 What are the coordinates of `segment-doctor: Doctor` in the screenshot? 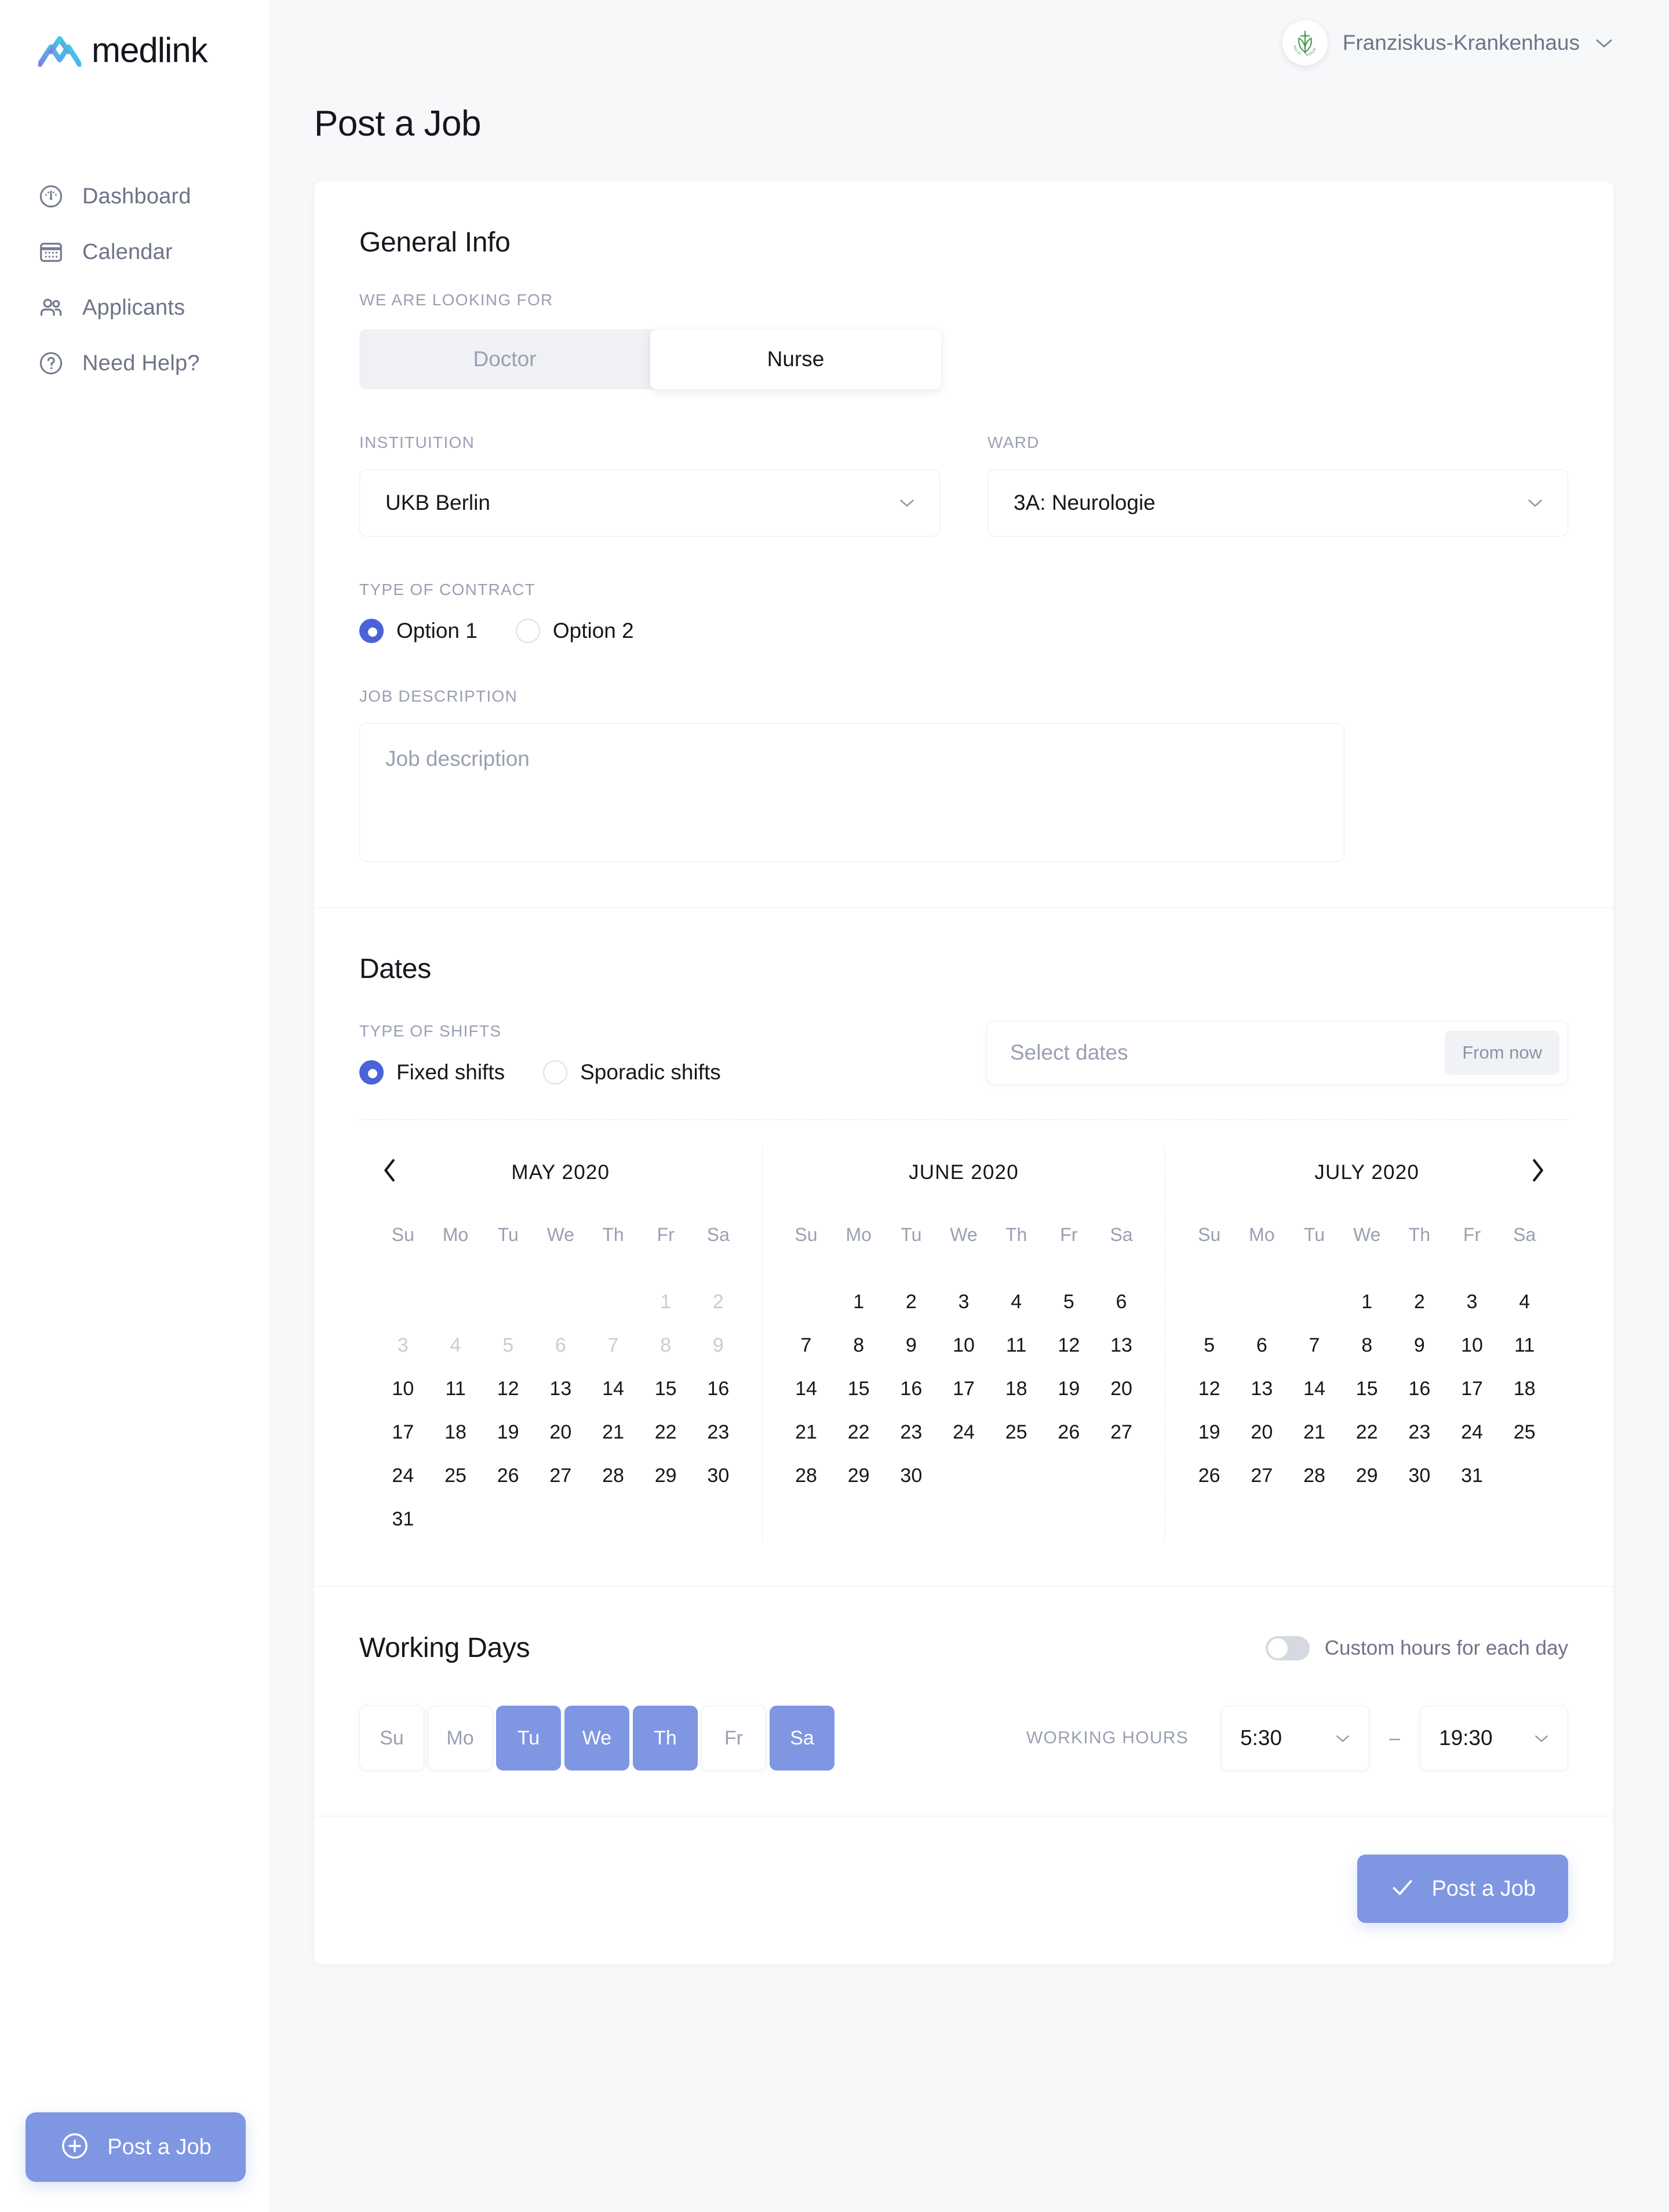 It's located at (504, 359).